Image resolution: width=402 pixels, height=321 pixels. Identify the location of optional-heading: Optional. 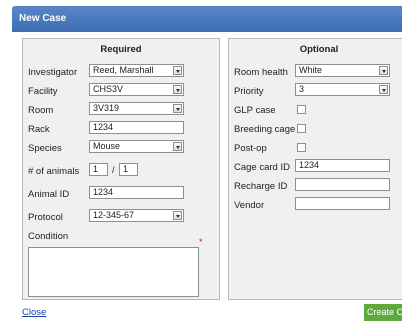
(319, 49).